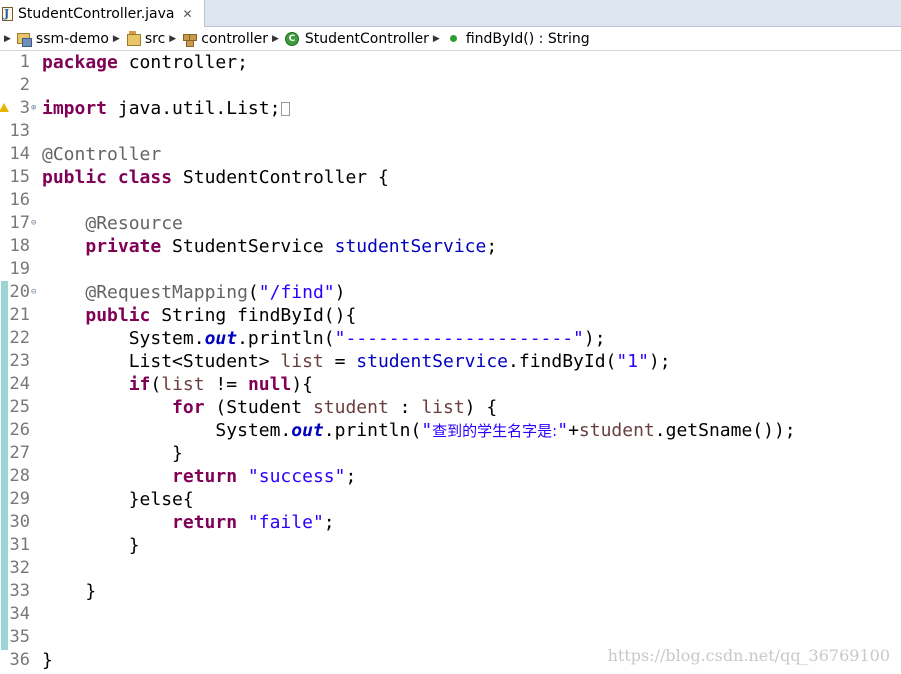 The image size is (901, 674). I want to click on tab-title: StudentController.java, so click(96, 13).